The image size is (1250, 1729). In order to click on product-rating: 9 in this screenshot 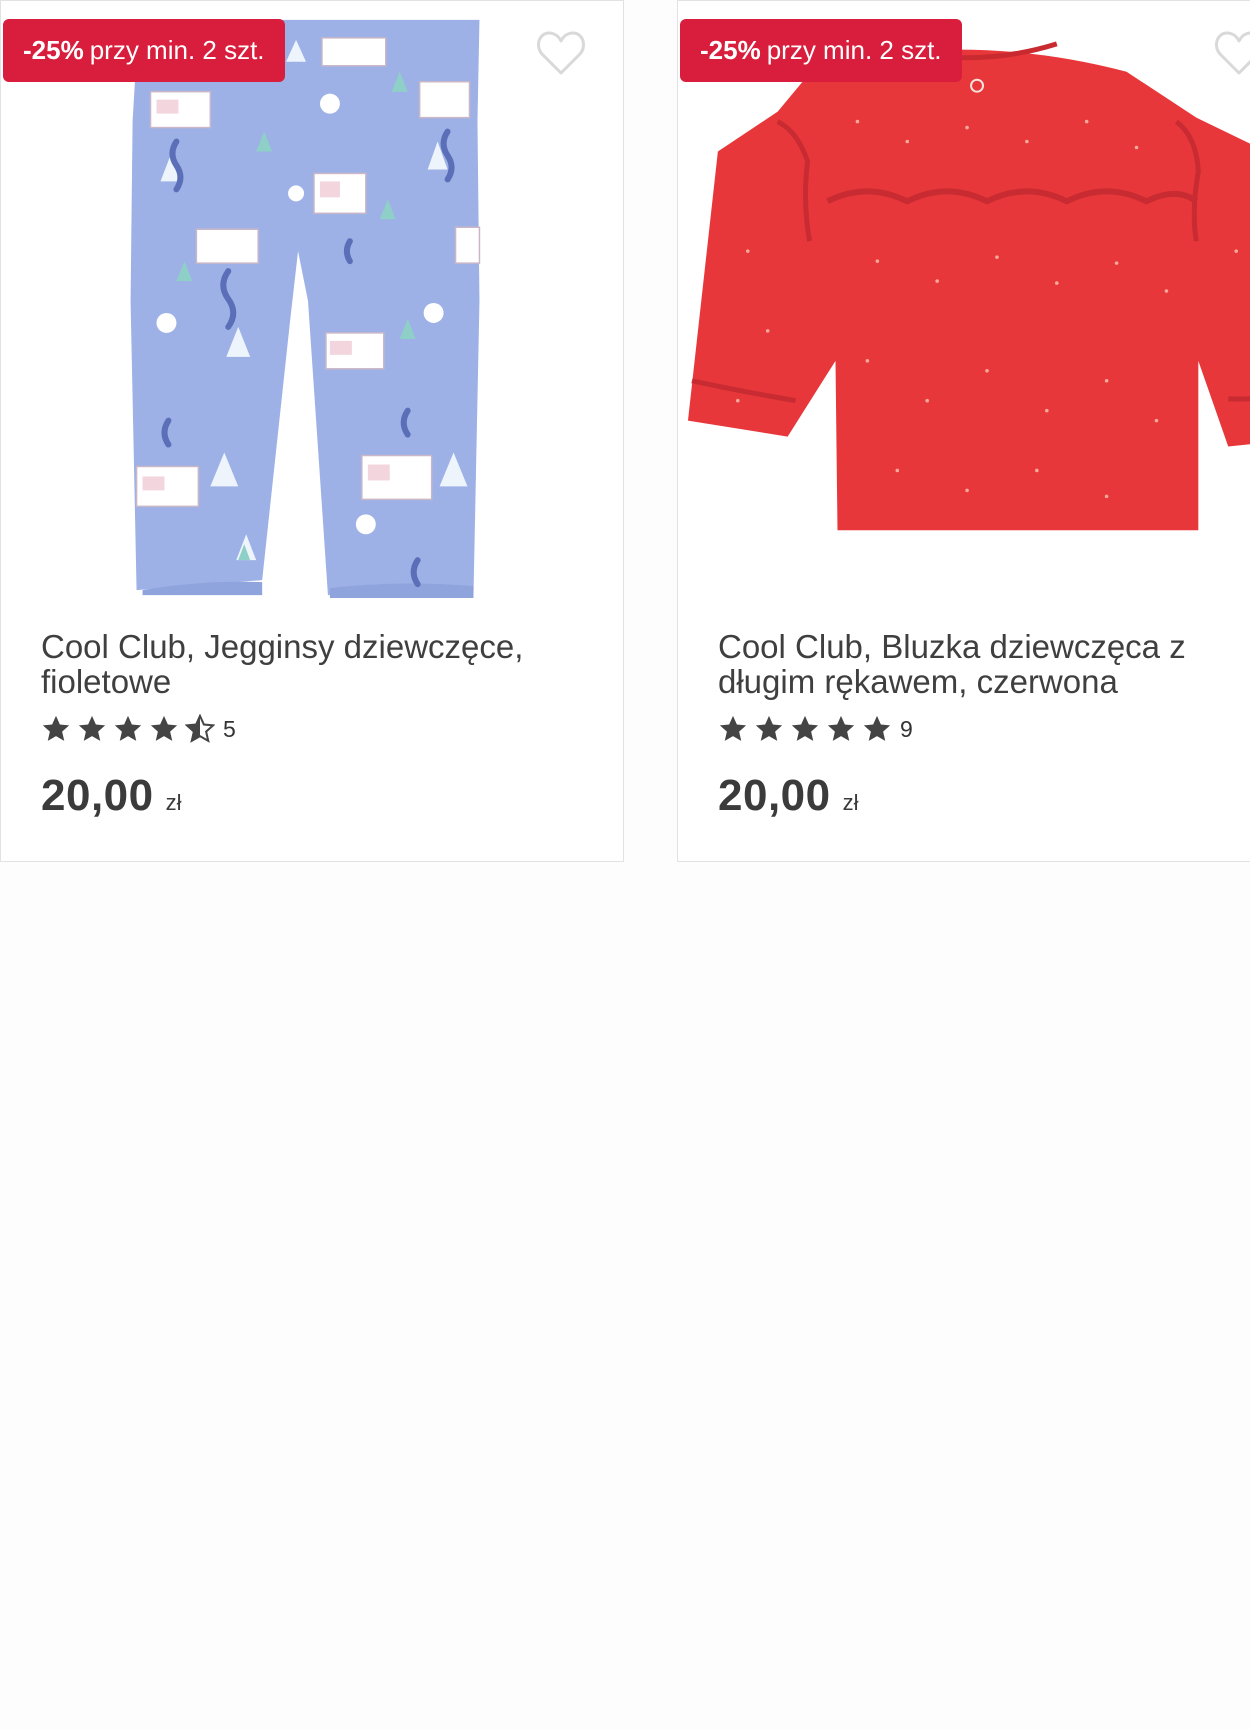, I will do `click(815, 729)`.